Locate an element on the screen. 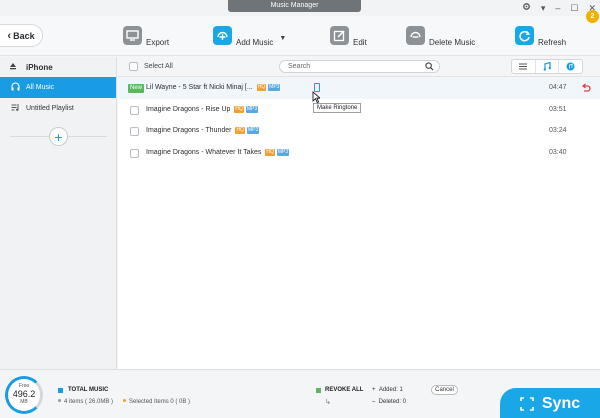 This screenshot has height=418, width=600. checkbox is located at coordinates (133, 66).